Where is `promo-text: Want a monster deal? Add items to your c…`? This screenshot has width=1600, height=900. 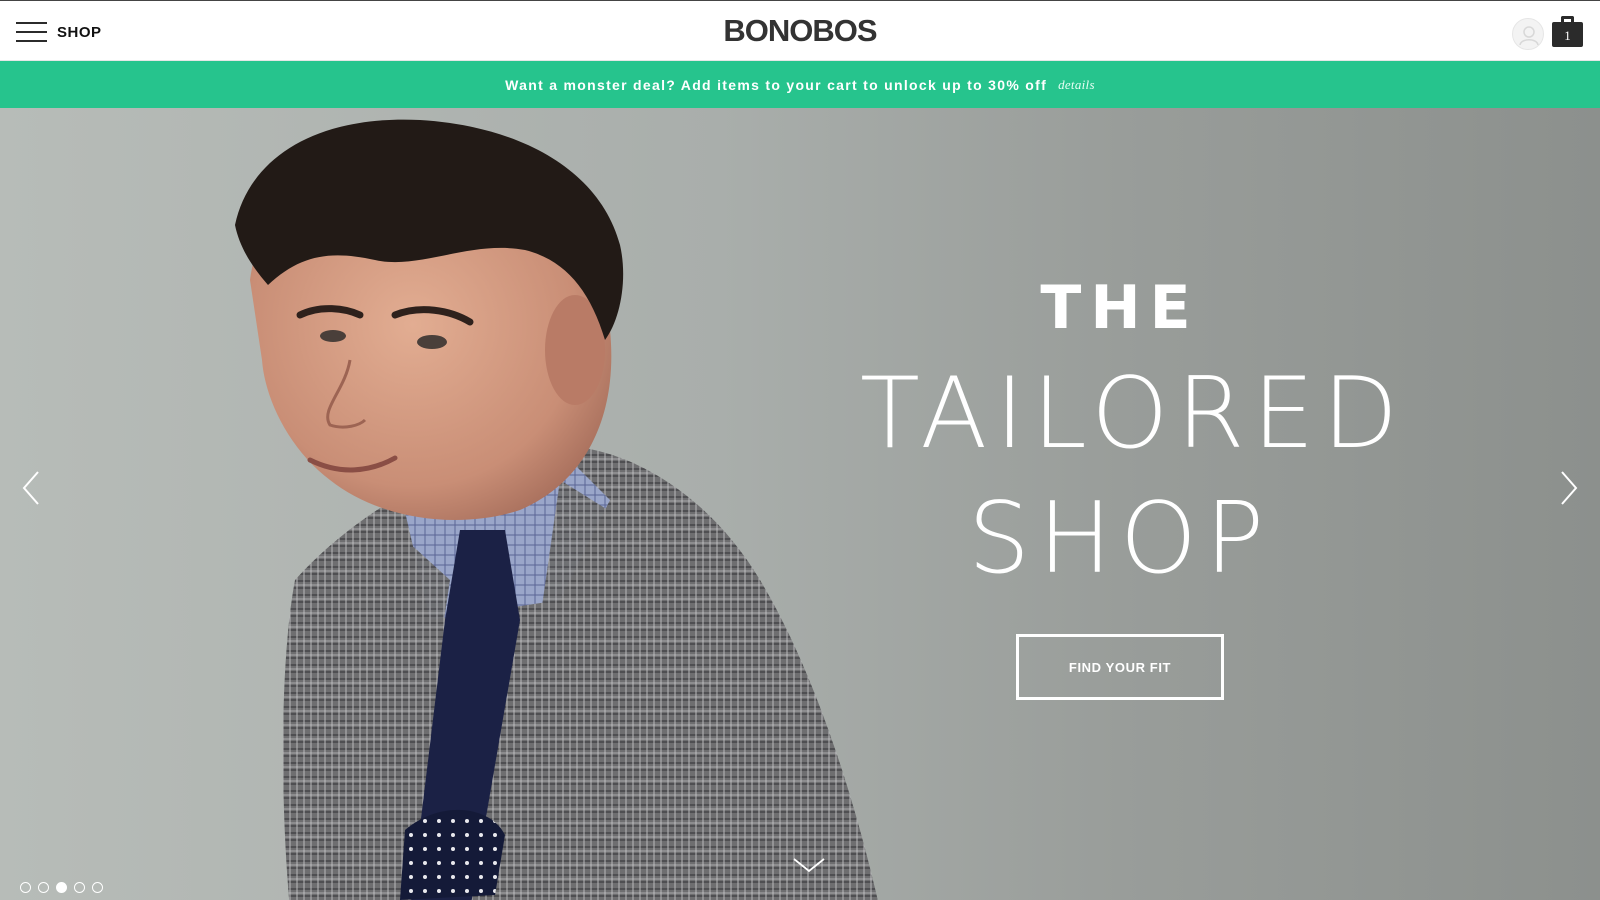 promo-text: Want a monster deal? Add items to your c… is located at coordinates (776, 84).